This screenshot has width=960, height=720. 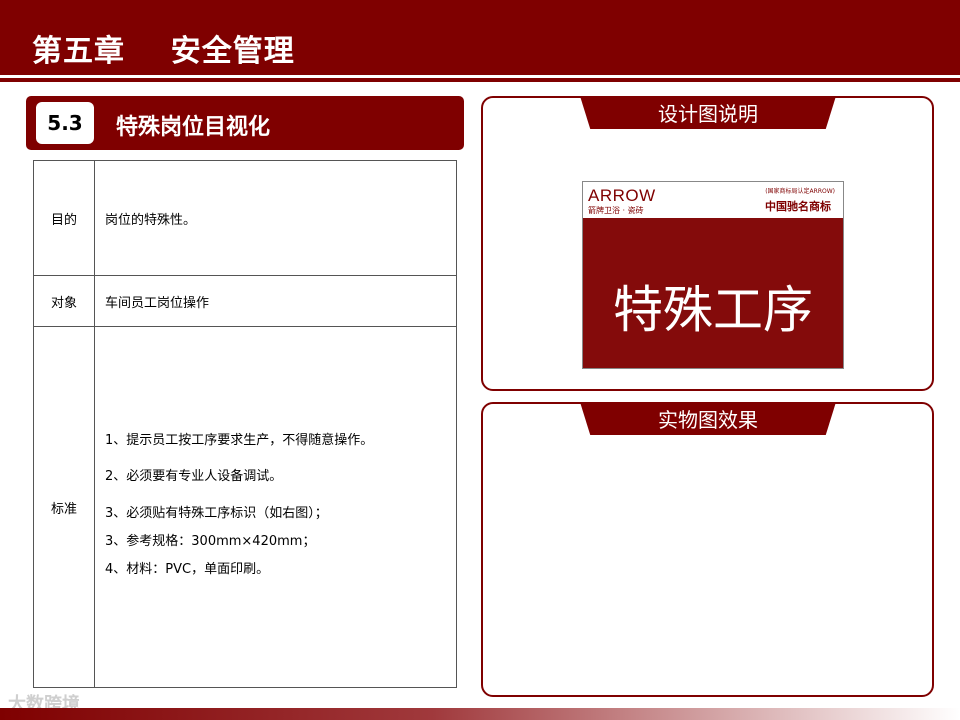 What do you see at coordinates (276, 301) in the screenshot?
I see `row-value: 车间员工岗位操作` at bounding box center [276, 301].